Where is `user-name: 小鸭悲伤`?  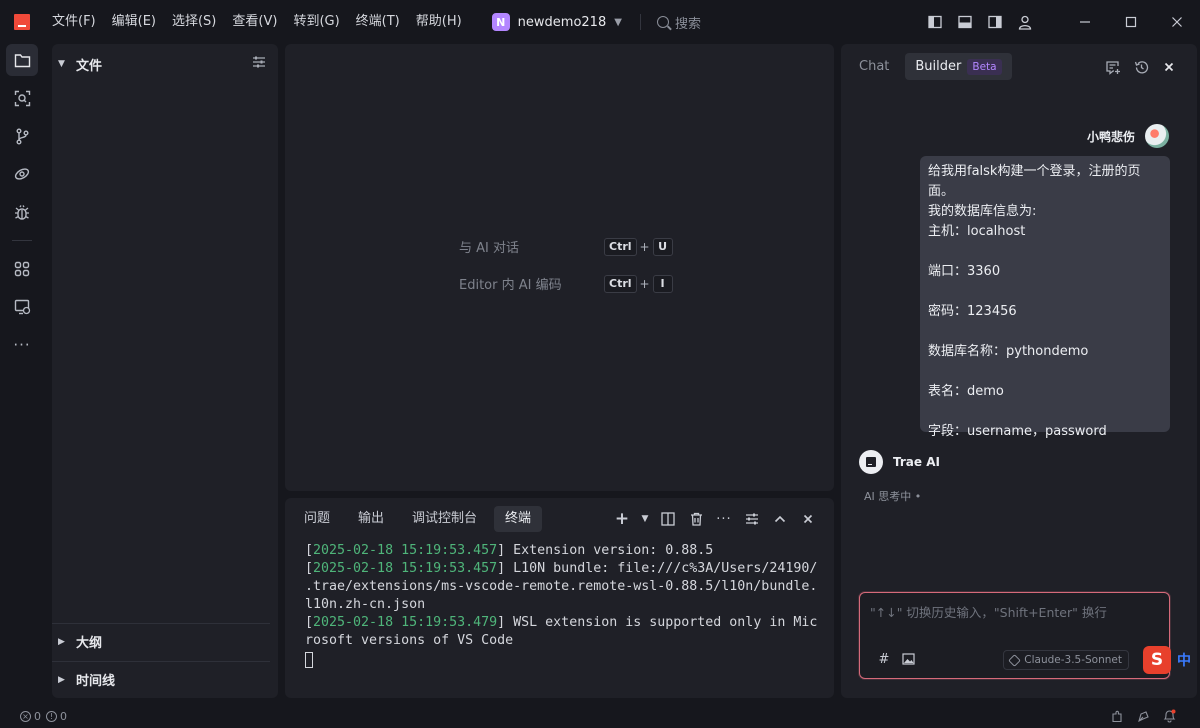 user-name: 小鸭悲伤 is located at coordinates (1110, 136).